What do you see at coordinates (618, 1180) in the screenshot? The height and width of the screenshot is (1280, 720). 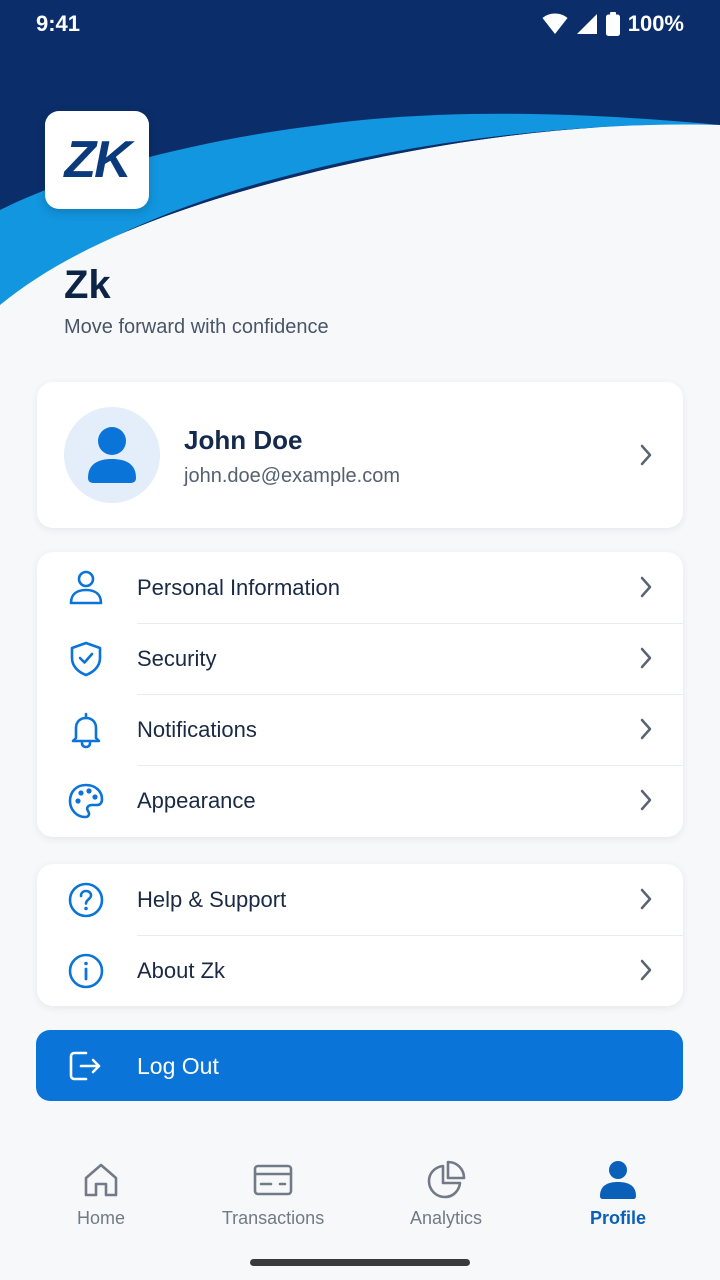 I see `profile-icon` at bounding box center [618, 1180].